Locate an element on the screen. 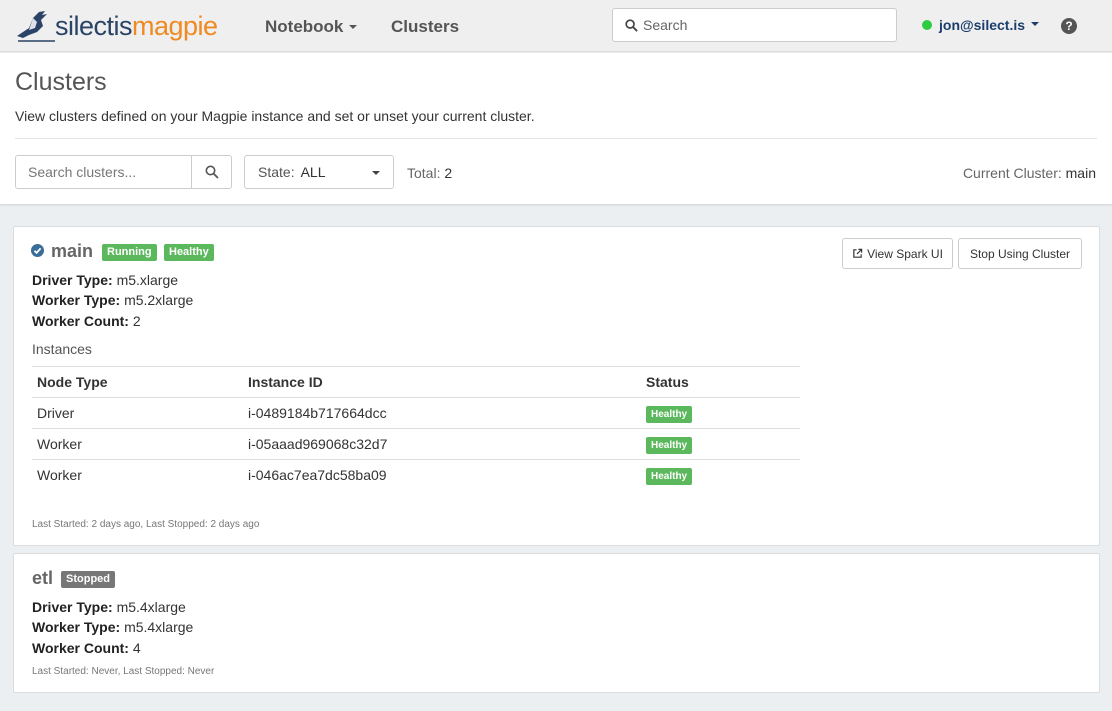  instance-id-cell: i-046ac7ea7dc58ba09 is located at coordinates (317, 475).